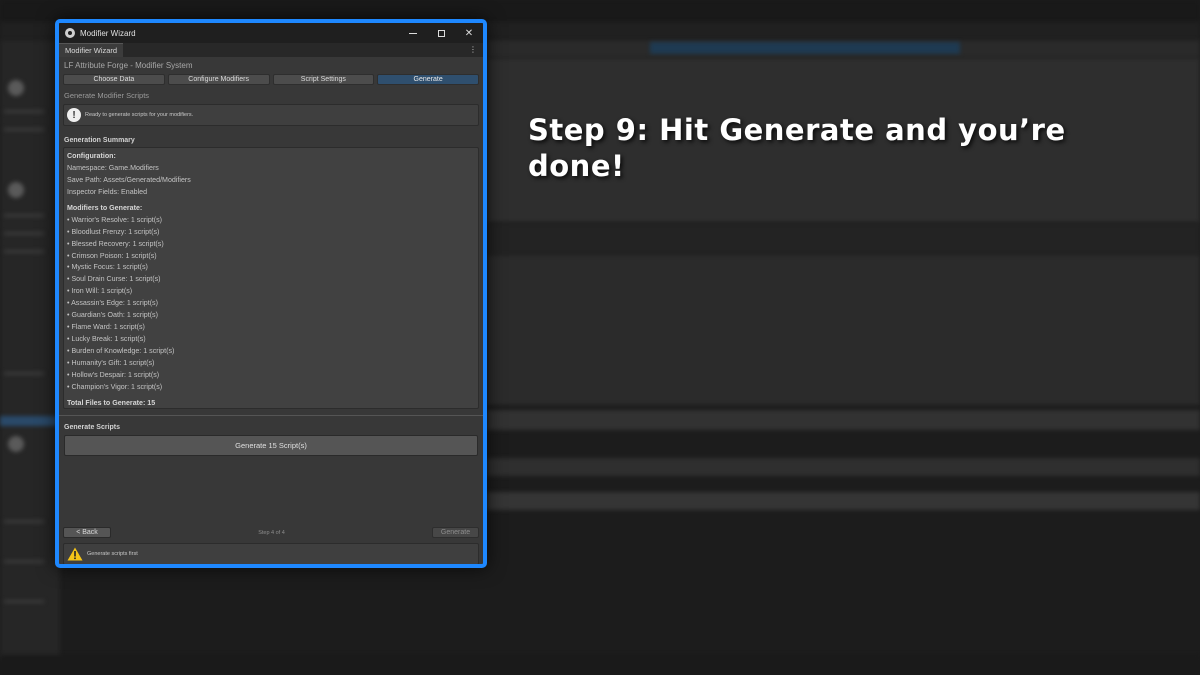 The image size is (1200, 675). I want to click on close-button: ✕, so click(469, 33).